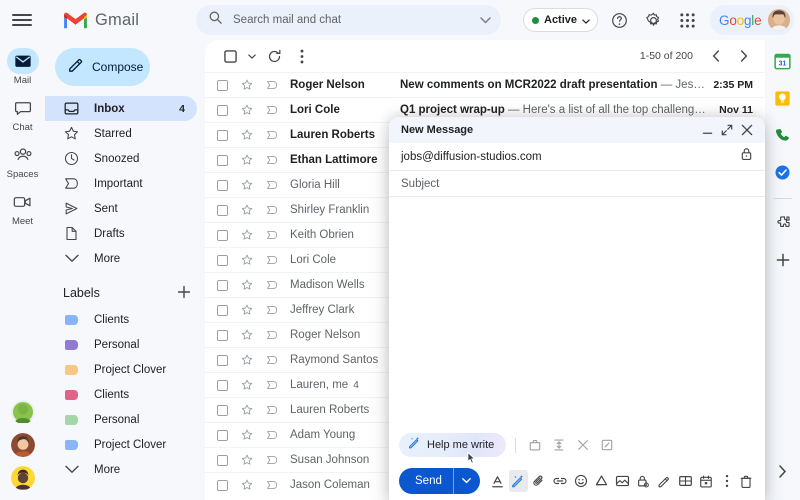 This screenshot has height=500, width=800. What do you see at coordinates (535, 445) in the screenshot?
I see `formalize-icon` at bounding box center [535, 445].